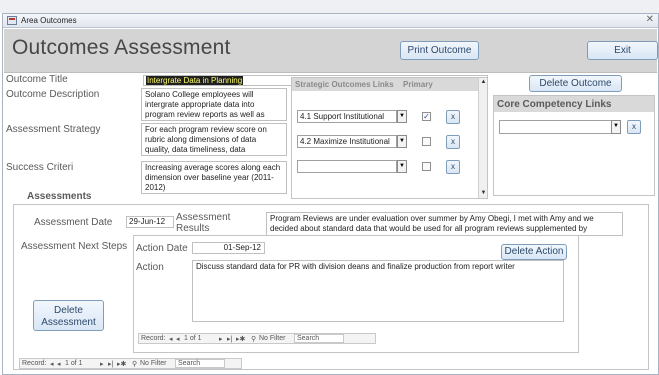 The height and width of the screenshot is (375, 659). I want to click on outcome-title-label: Outcome Title, so click(37, 79).